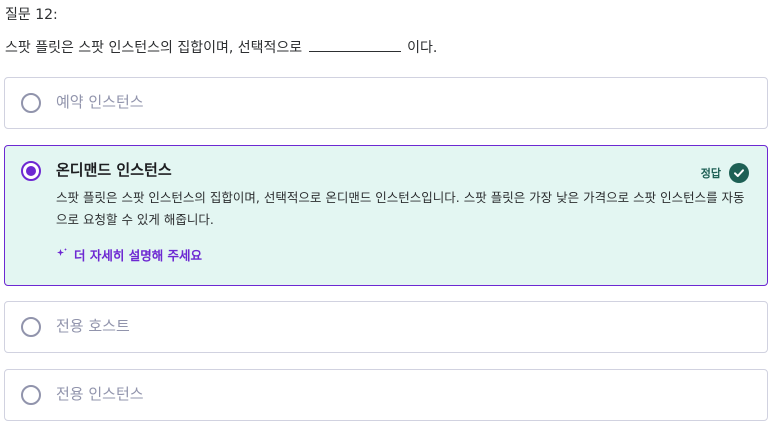  What do you see at coordinates (422, 48) in the screenshot?
I see `question-text-after: 이다.` at bounding box center [422, 48].